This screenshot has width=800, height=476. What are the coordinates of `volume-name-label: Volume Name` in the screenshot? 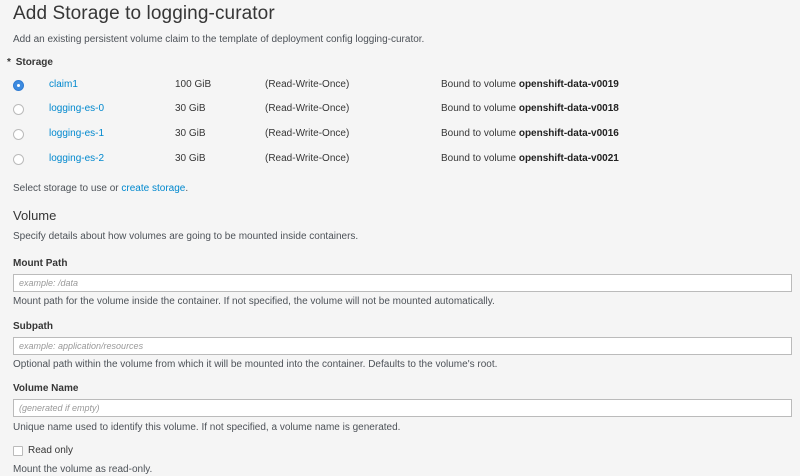 It's located at (46, 388).